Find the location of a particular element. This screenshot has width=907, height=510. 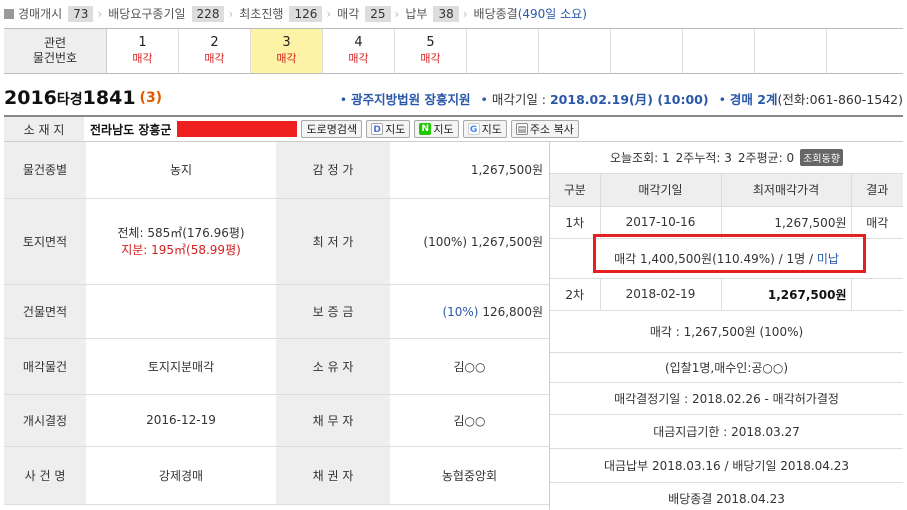

sale-item-value: 토지지분매각 is located at coordinates (181, 366).